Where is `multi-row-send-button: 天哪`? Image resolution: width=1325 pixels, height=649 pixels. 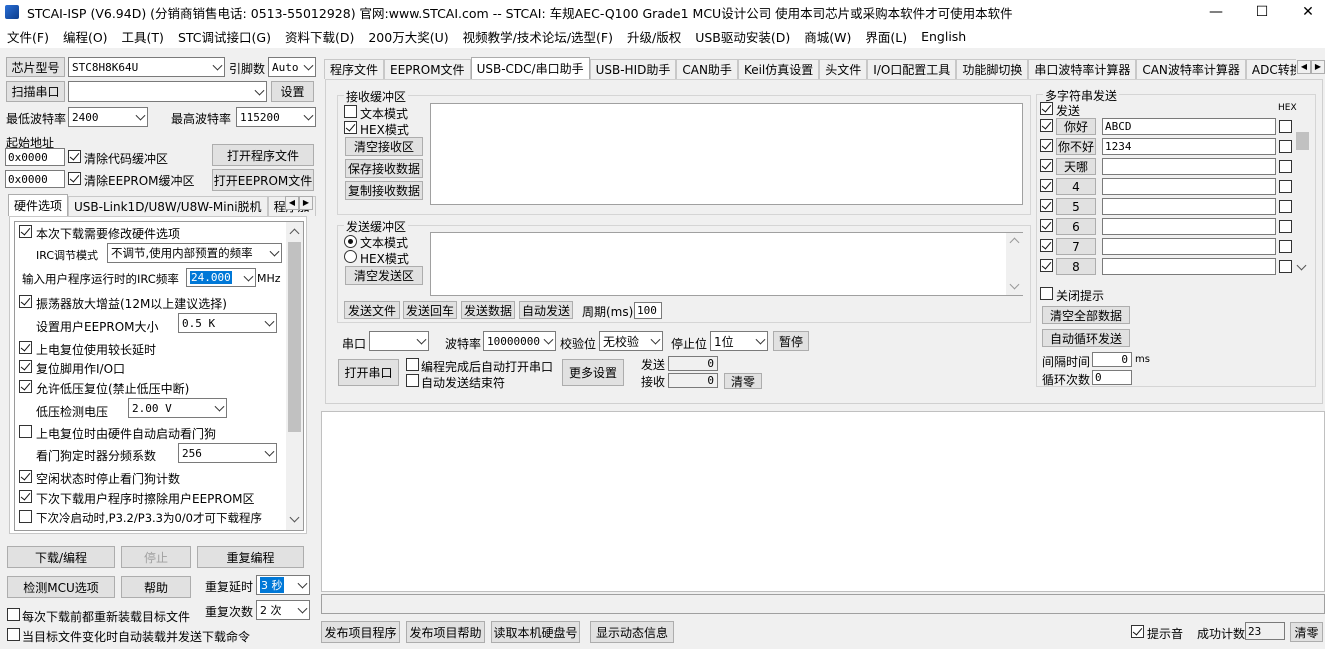
multi-row-send-button: 天哪 is located at coordinates (1076, 166).